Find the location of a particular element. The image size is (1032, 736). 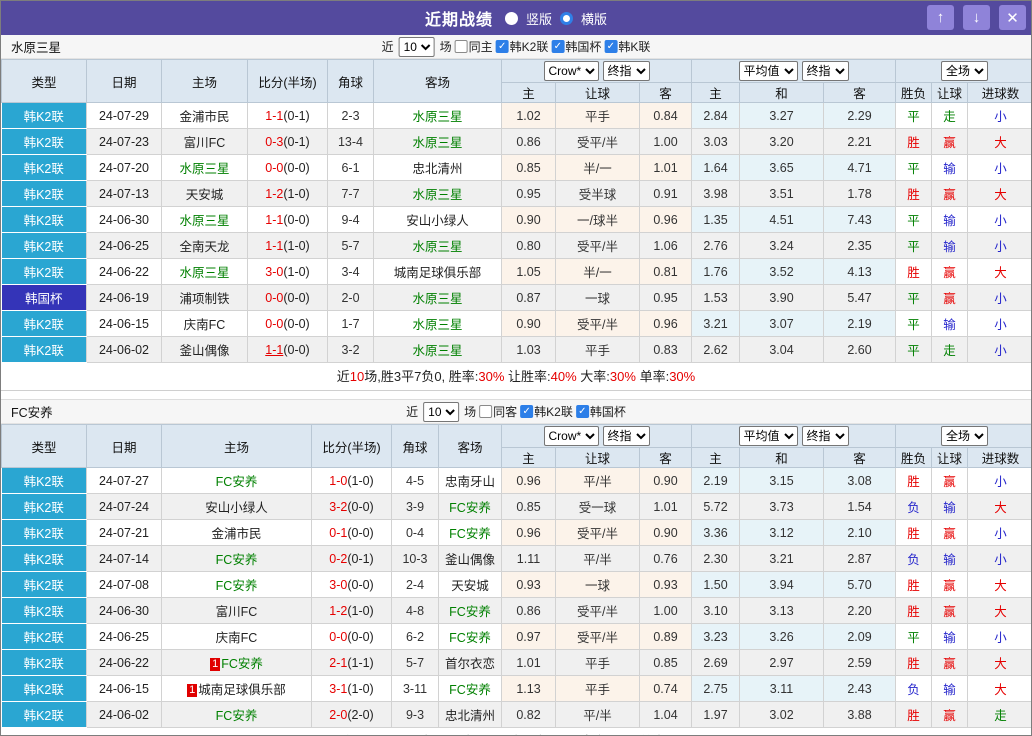

same-venue-filter: 同客 is located at coordinates (498, 411).